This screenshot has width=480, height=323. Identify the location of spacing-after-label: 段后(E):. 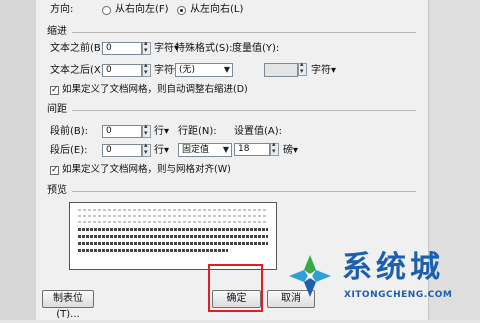
(69, 150).